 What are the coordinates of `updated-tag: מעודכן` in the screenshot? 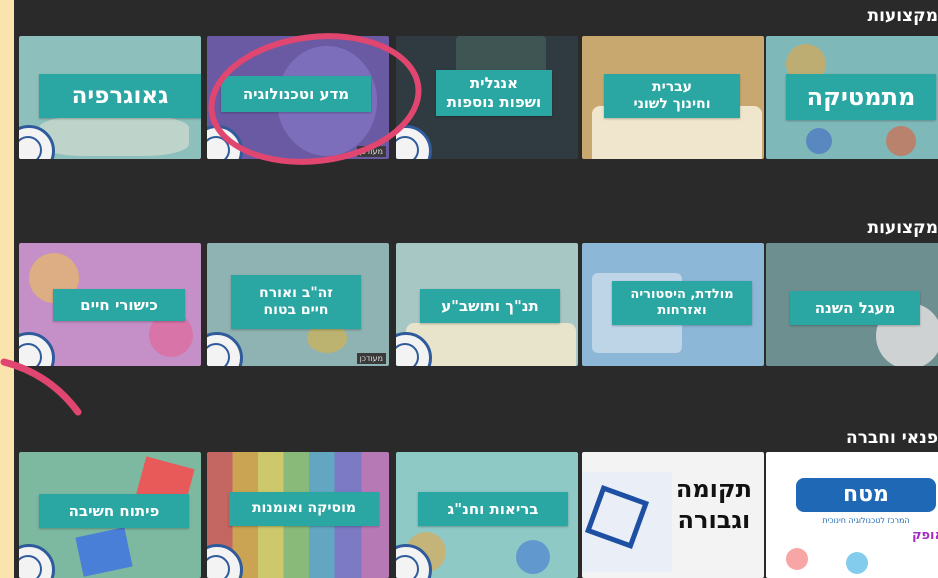 It's located at (371, 358).